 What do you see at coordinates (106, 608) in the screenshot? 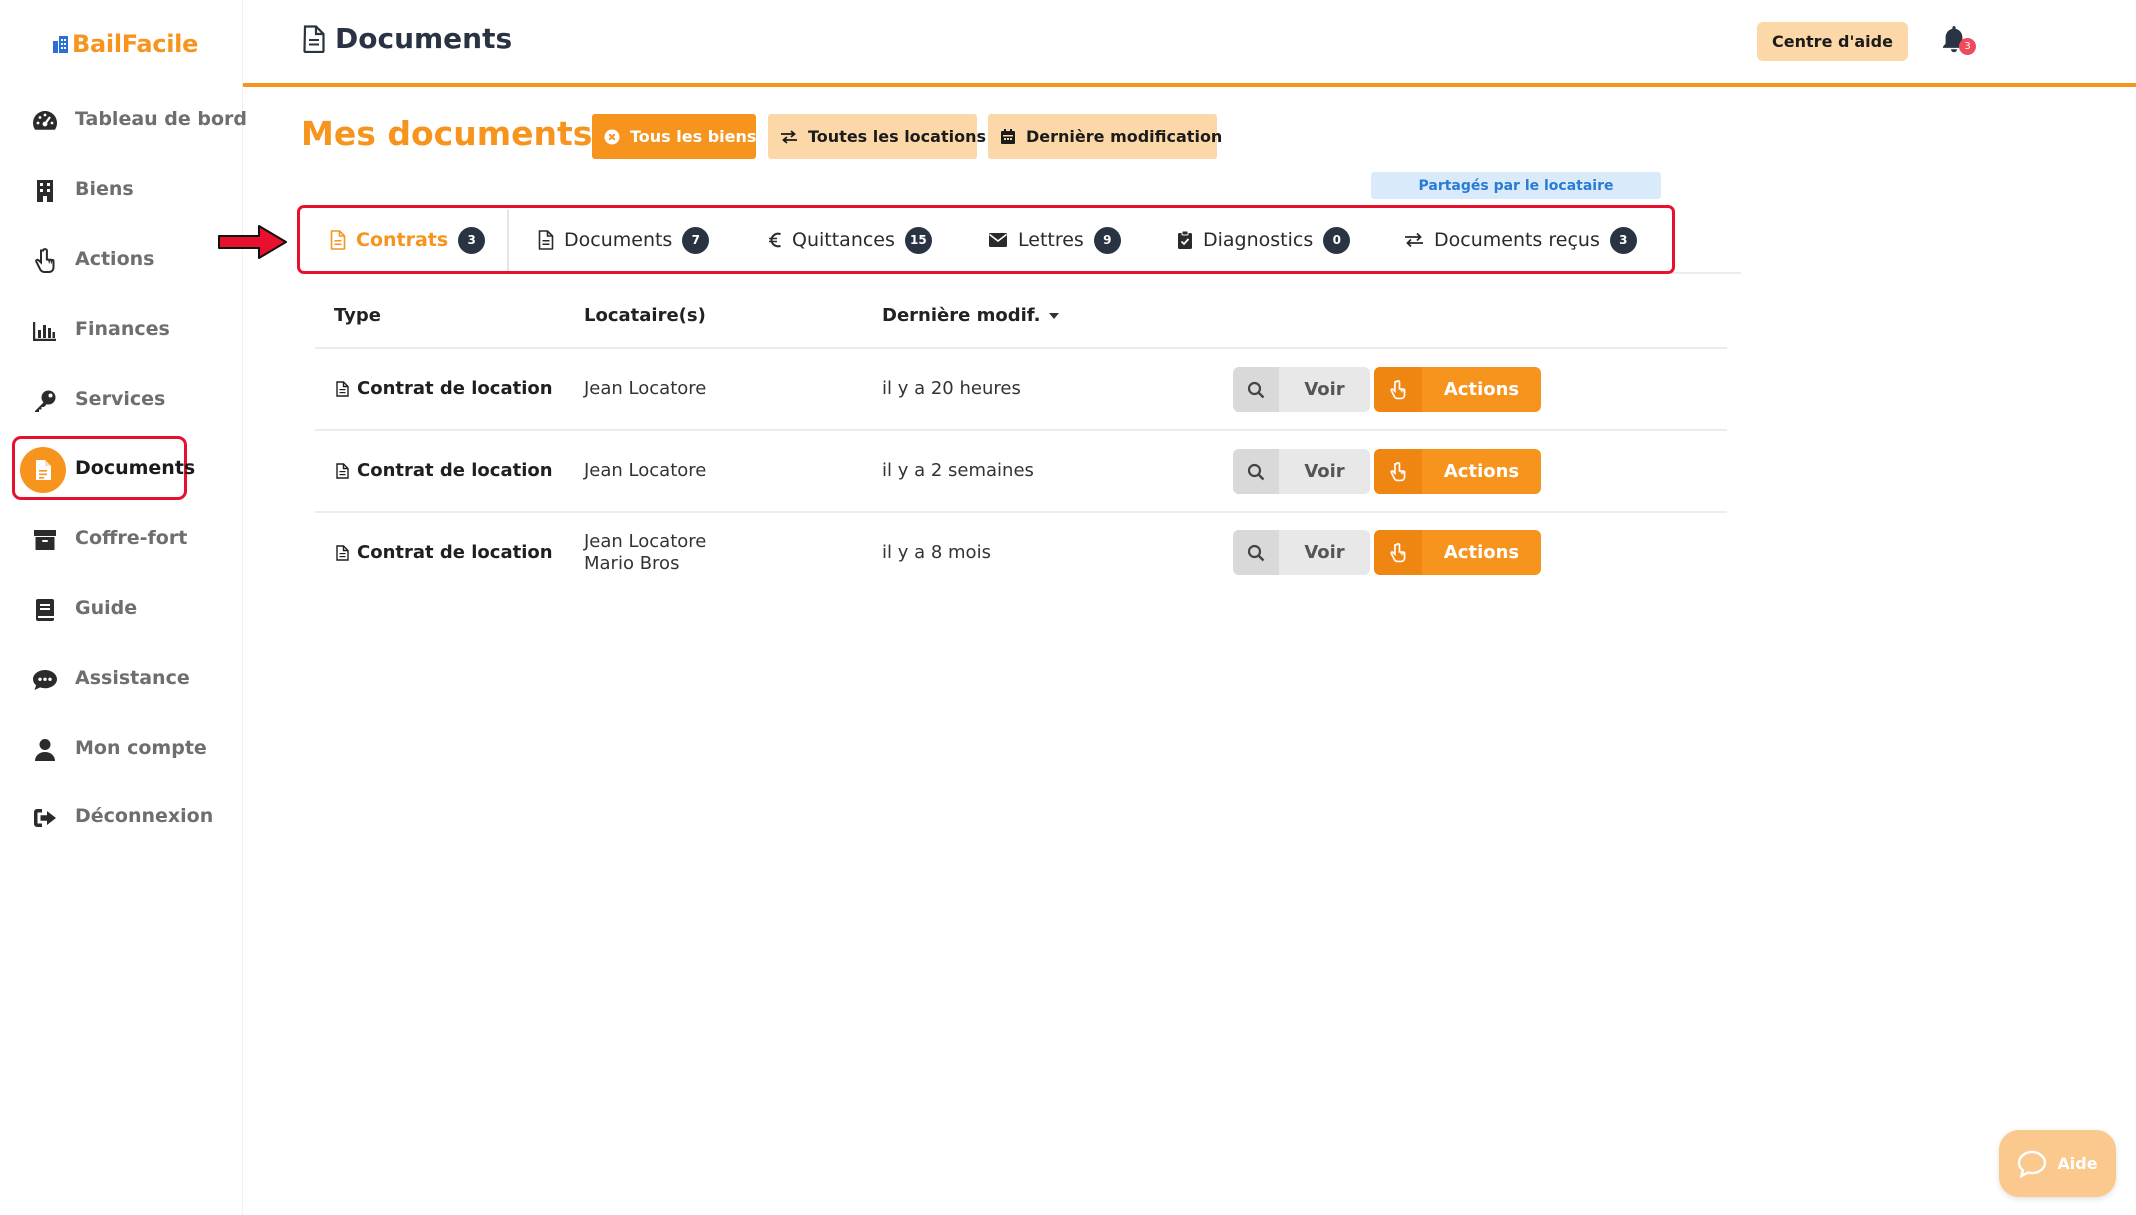
I see `sidebar-item-label: Guide` at bounding box center [106, 608].